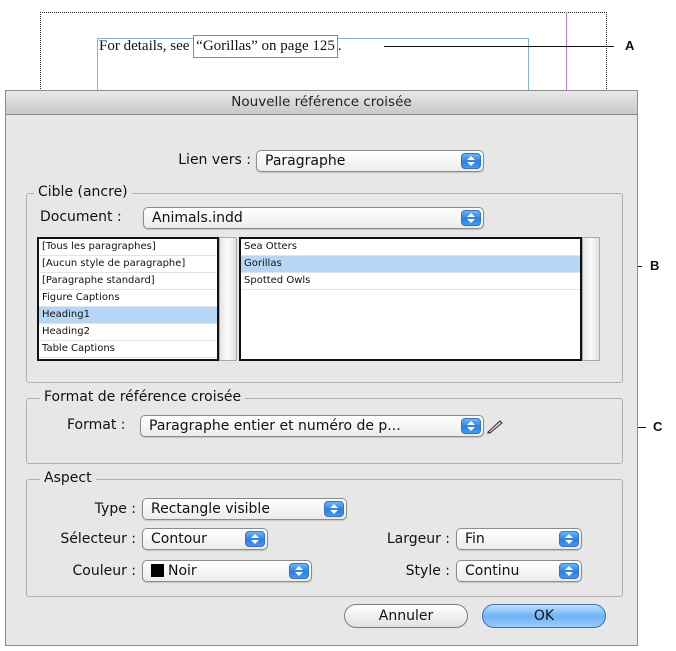 The height and width of the screenshot is (651, 676). I want to click on preview-suffix: ., so click(339, 46).